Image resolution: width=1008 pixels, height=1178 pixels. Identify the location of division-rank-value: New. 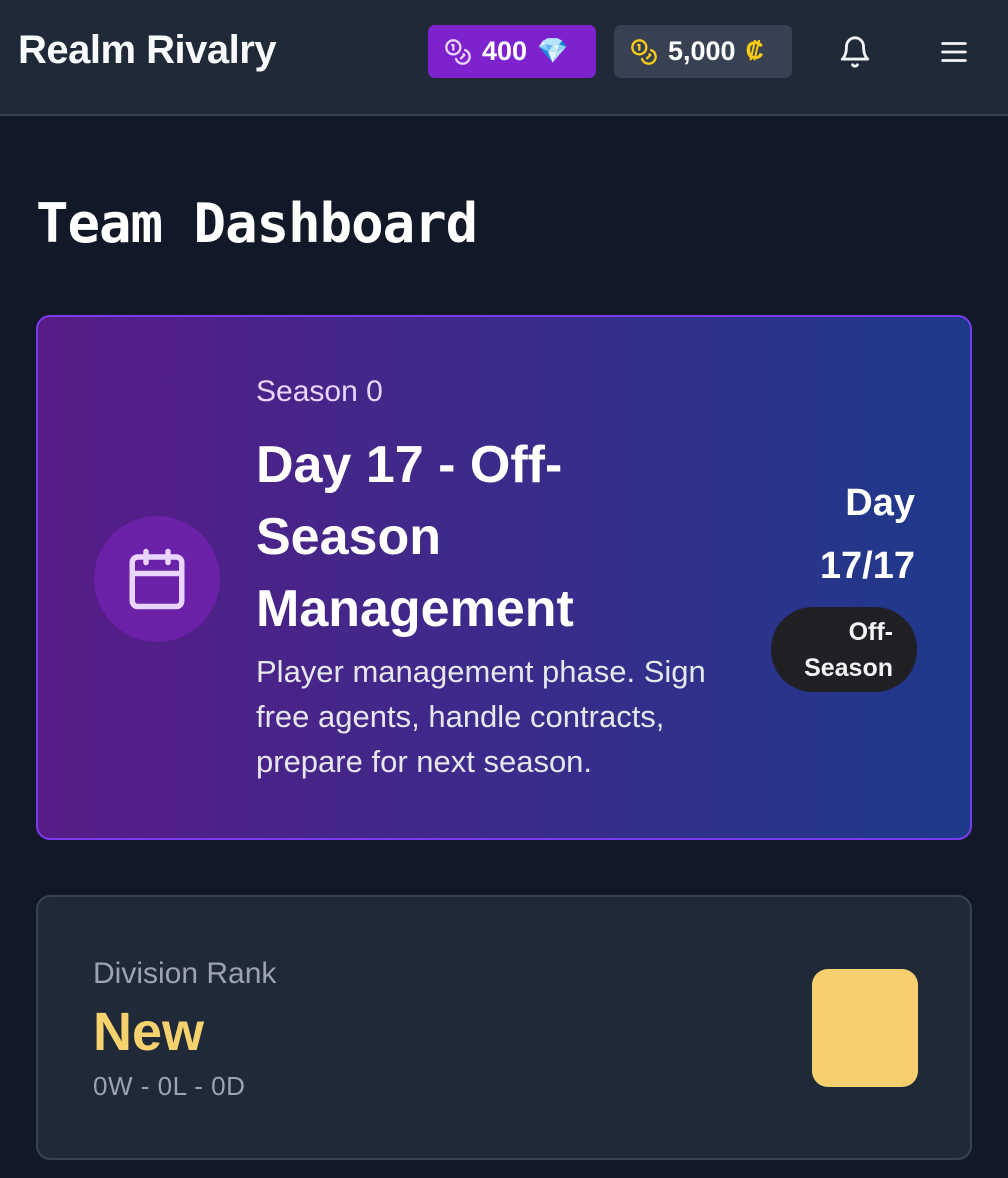
(149, 1032).